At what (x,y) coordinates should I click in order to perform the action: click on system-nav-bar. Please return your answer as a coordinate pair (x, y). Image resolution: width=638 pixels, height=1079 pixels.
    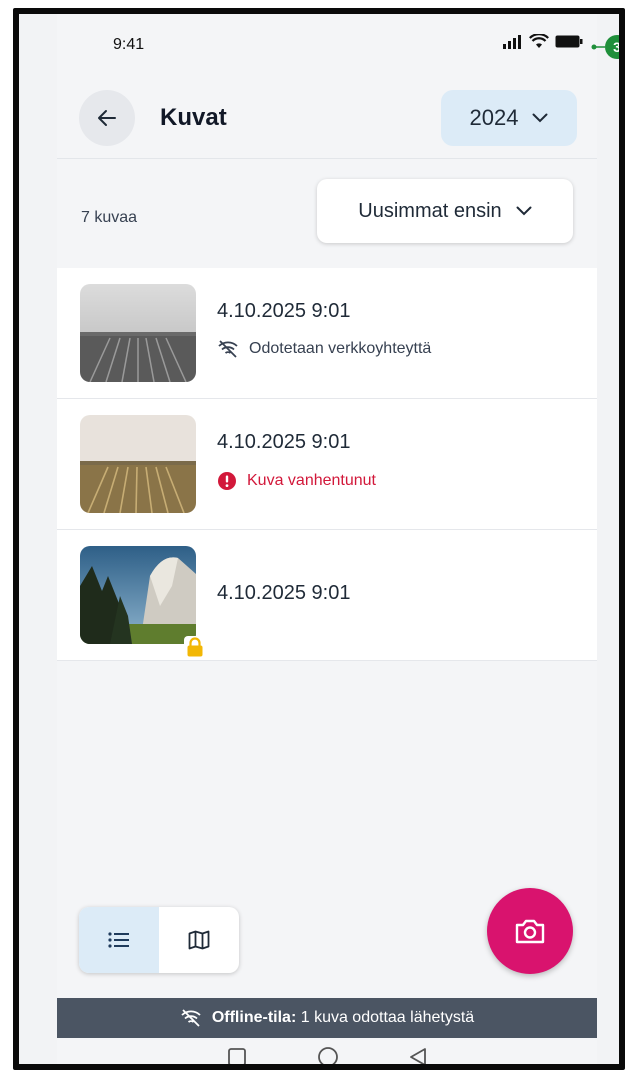
    Looking at the image, I should click on (327, 1053).